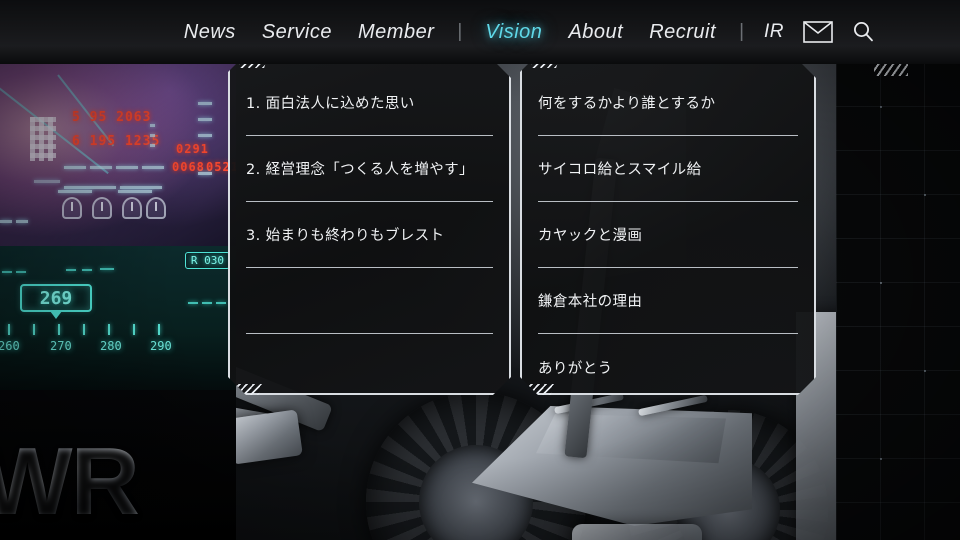 This screenshot has height=540, width=960. I want to click on list-item-label: 1. 面白法人に込めた思い, so click(330, 104).